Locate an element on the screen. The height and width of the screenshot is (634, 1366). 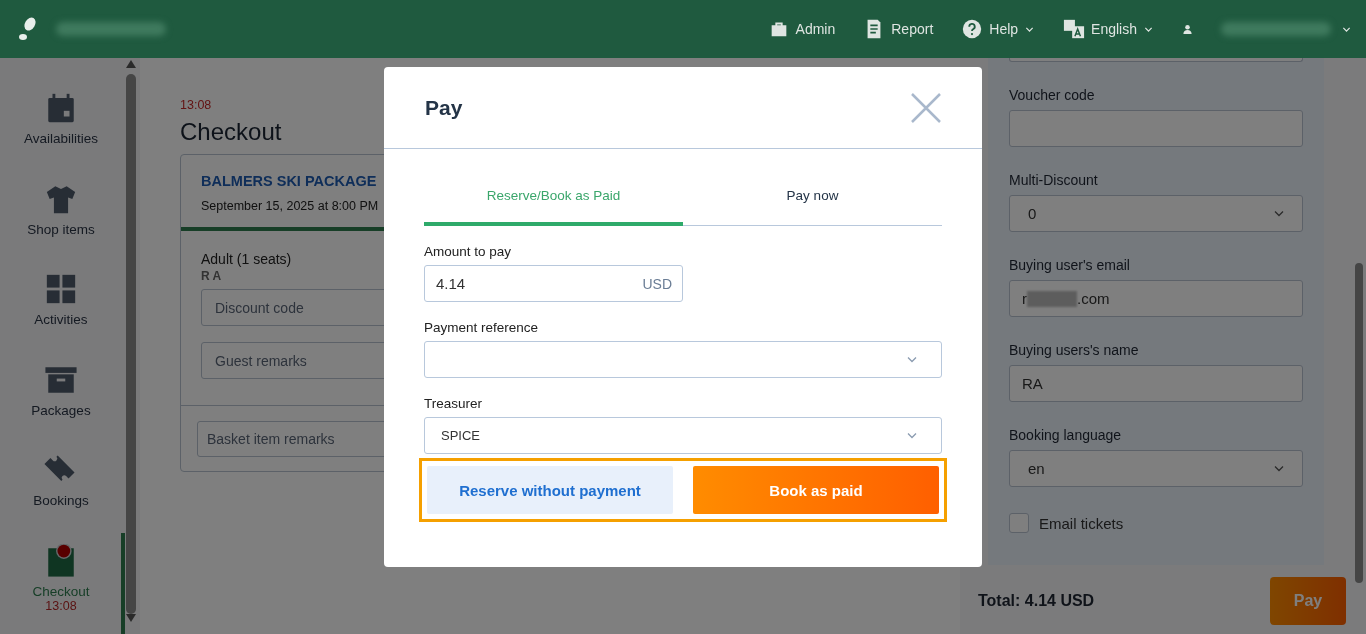
checkbox is located at coordinates (1019, 523).